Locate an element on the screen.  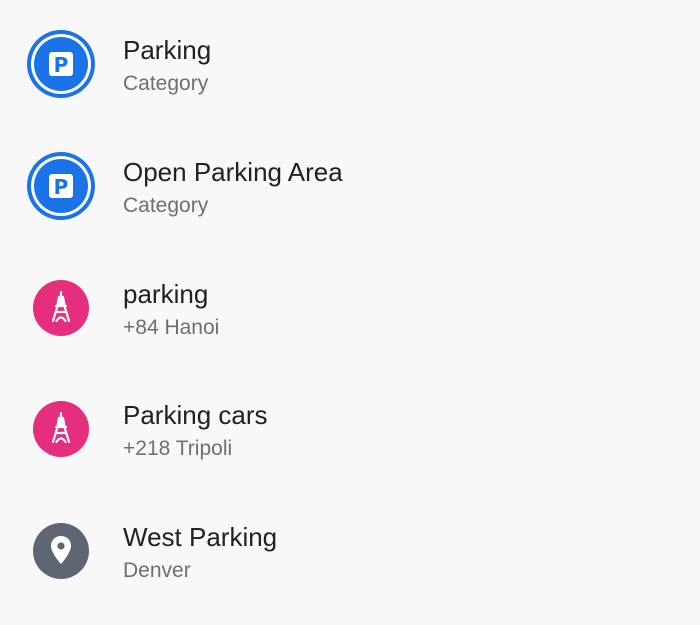
result-title: parking is located at coordinates (166, 294).